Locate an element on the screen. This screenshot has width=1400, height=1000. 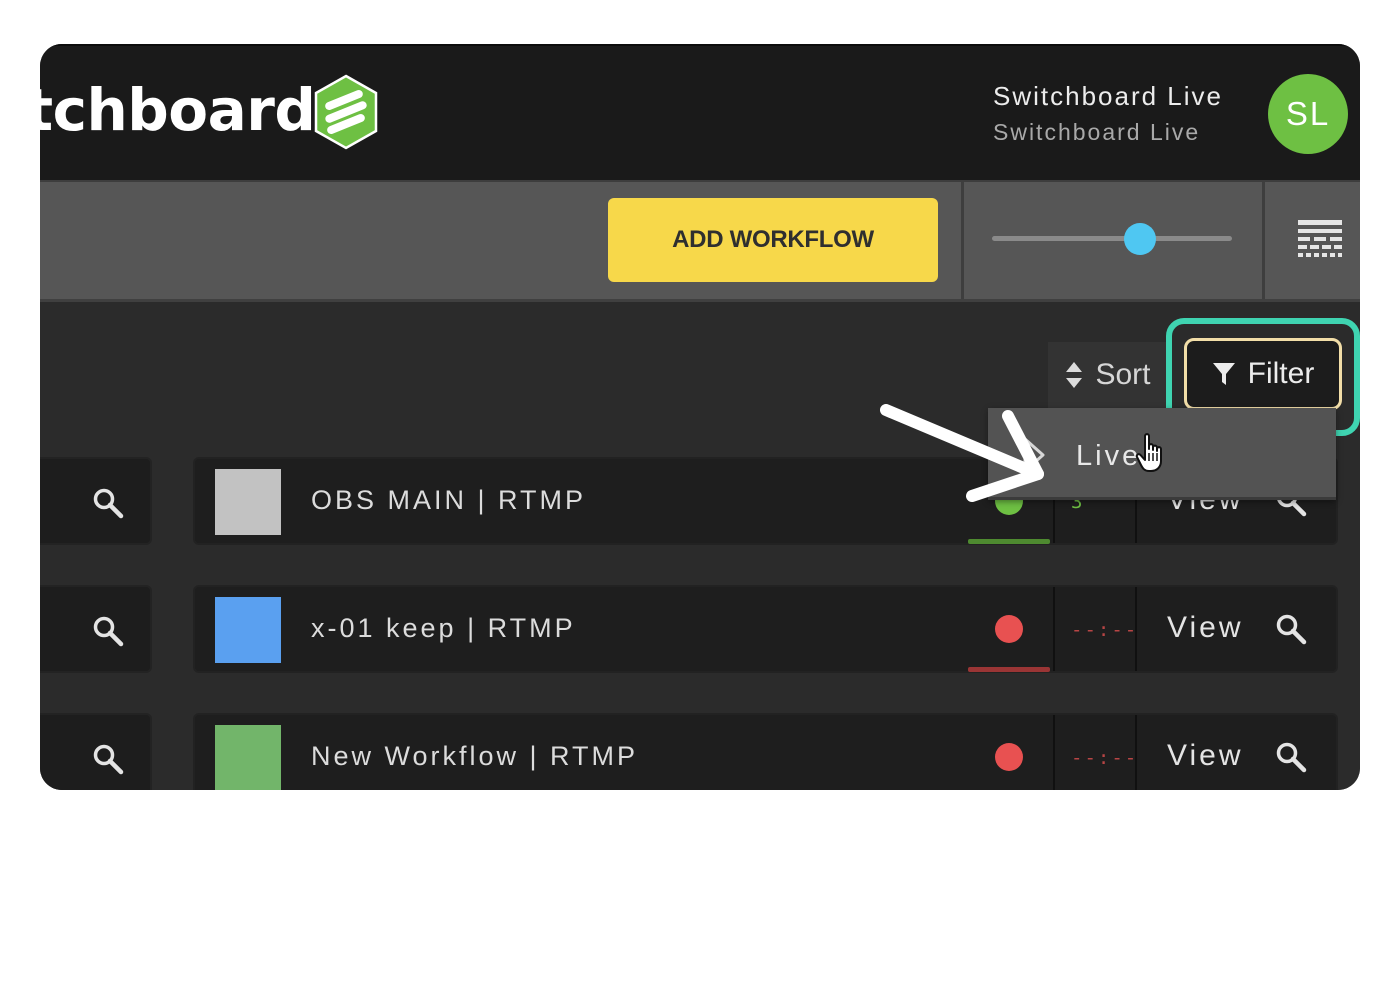
add-workflow-button: ADD WORKFLOW is located at coordinates (773, 240).